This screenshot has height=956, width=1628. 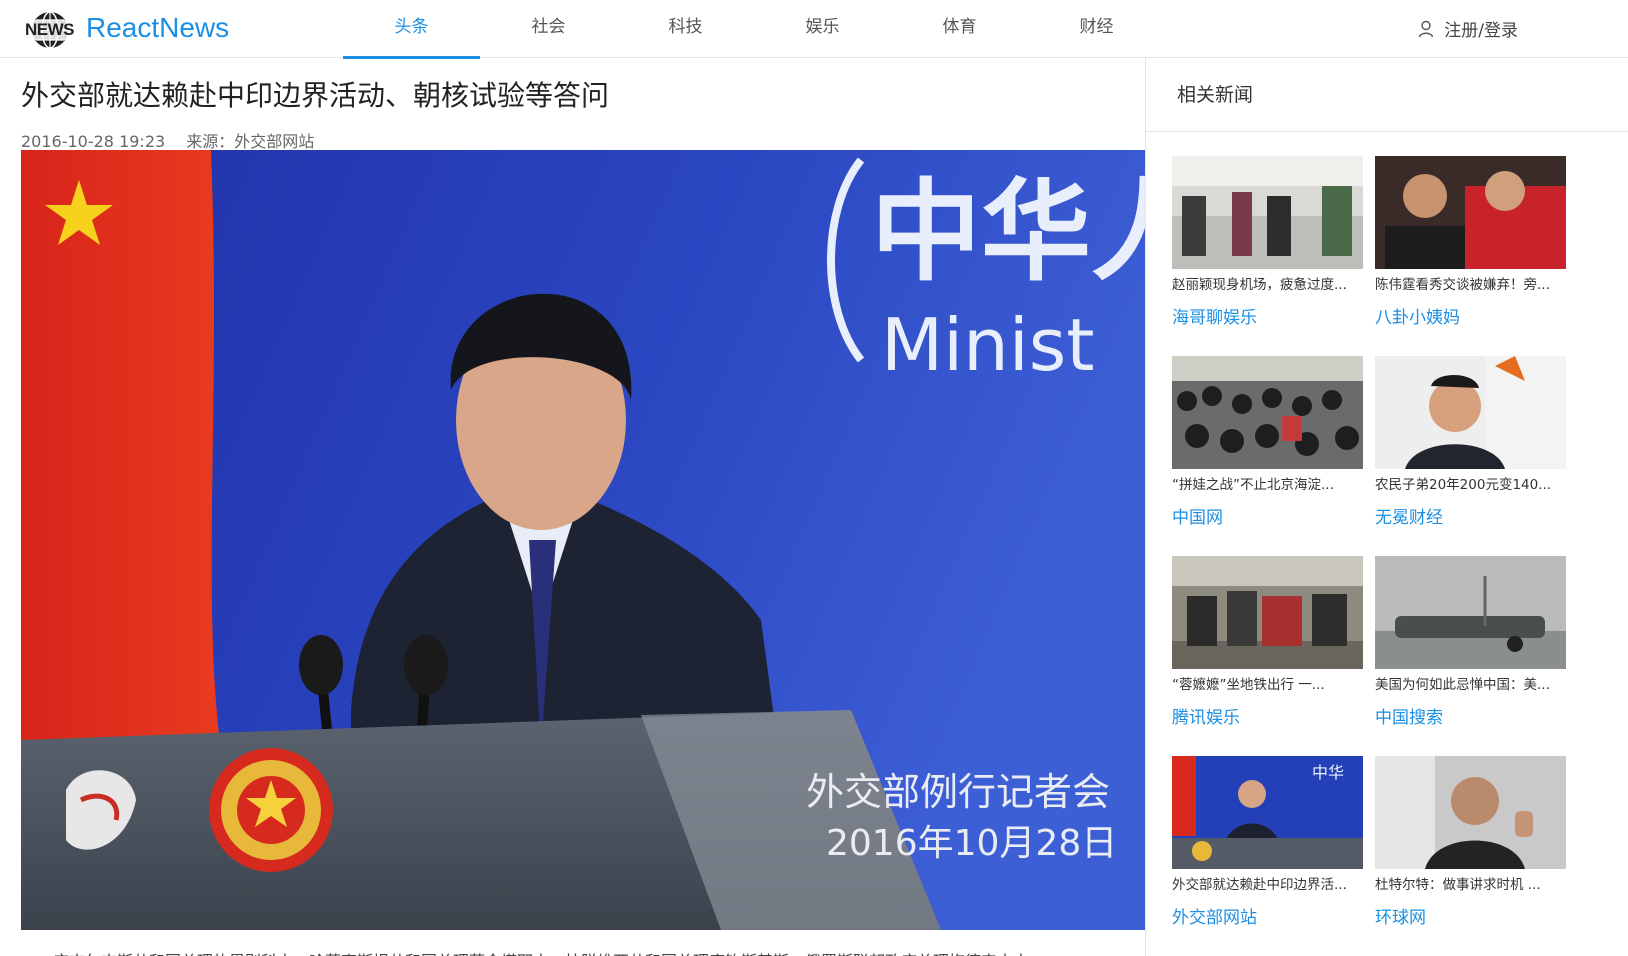 I want to click on crowd-photo-icon, so click(x=1267, y=412).